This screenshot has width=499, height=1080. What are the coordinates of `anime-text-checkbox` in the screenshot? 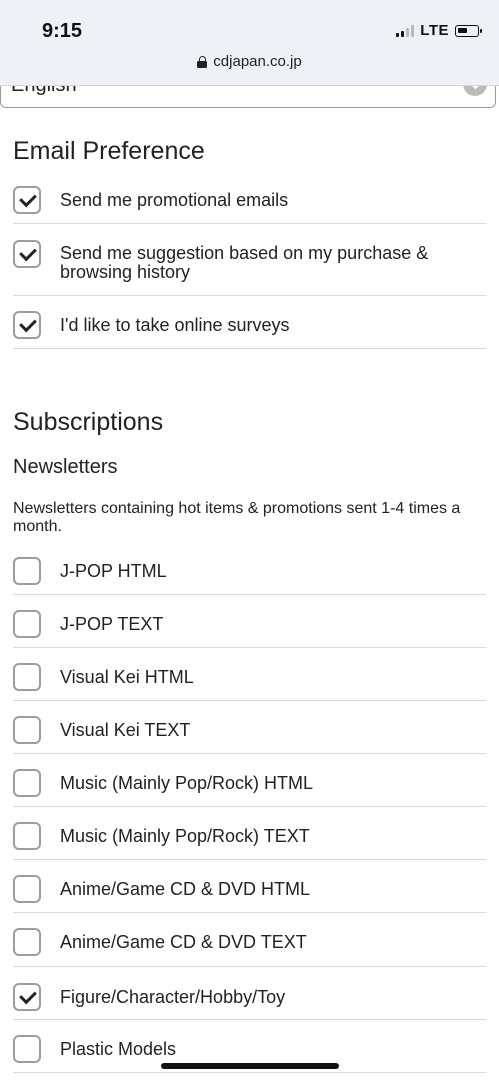 It's located at (27, 942).